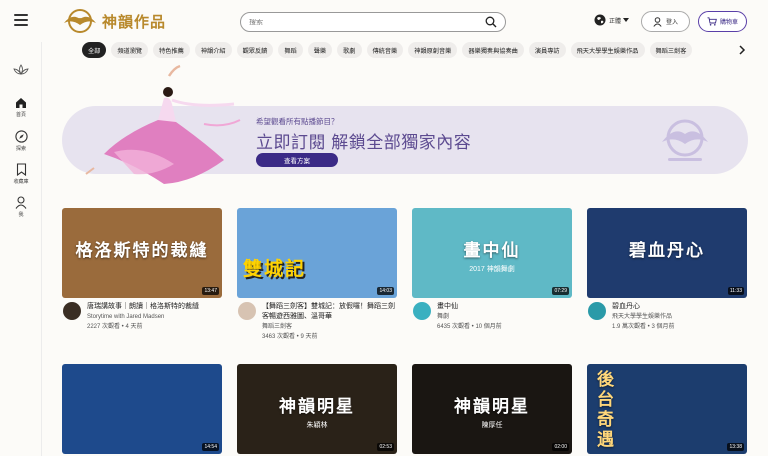  I want to click on video-card: 14:54, so click(142, 409).